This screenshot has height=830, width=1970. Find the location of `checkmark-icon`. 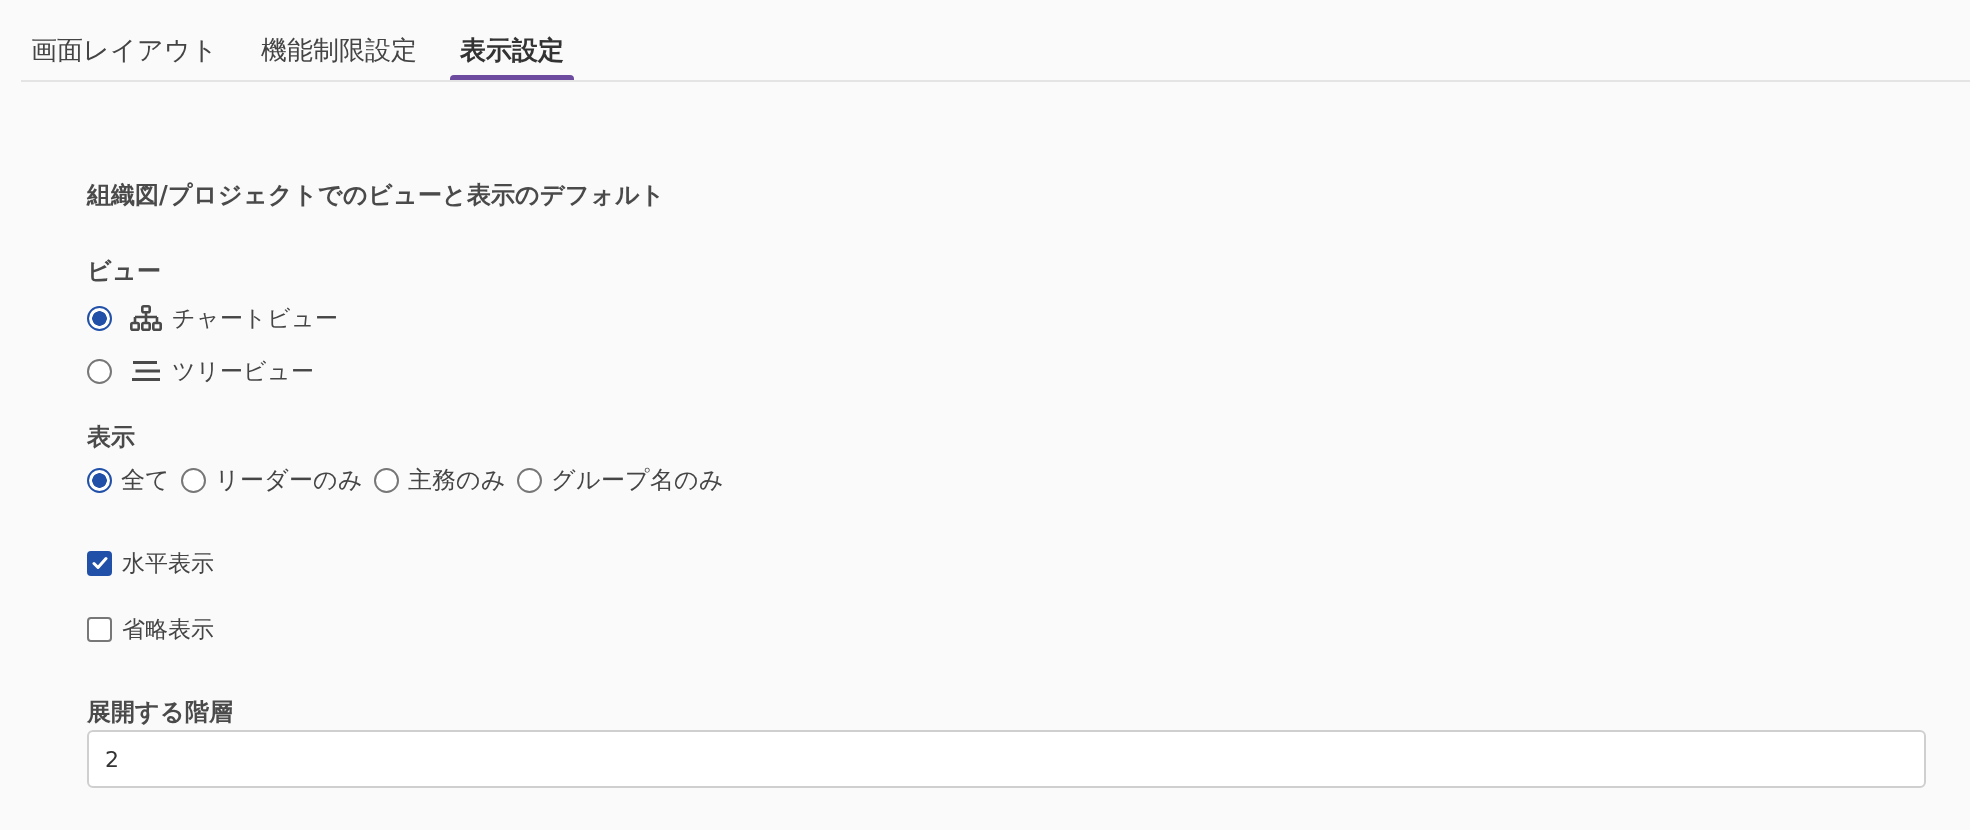

checkmark-icon is located at coordinates (99, 563).